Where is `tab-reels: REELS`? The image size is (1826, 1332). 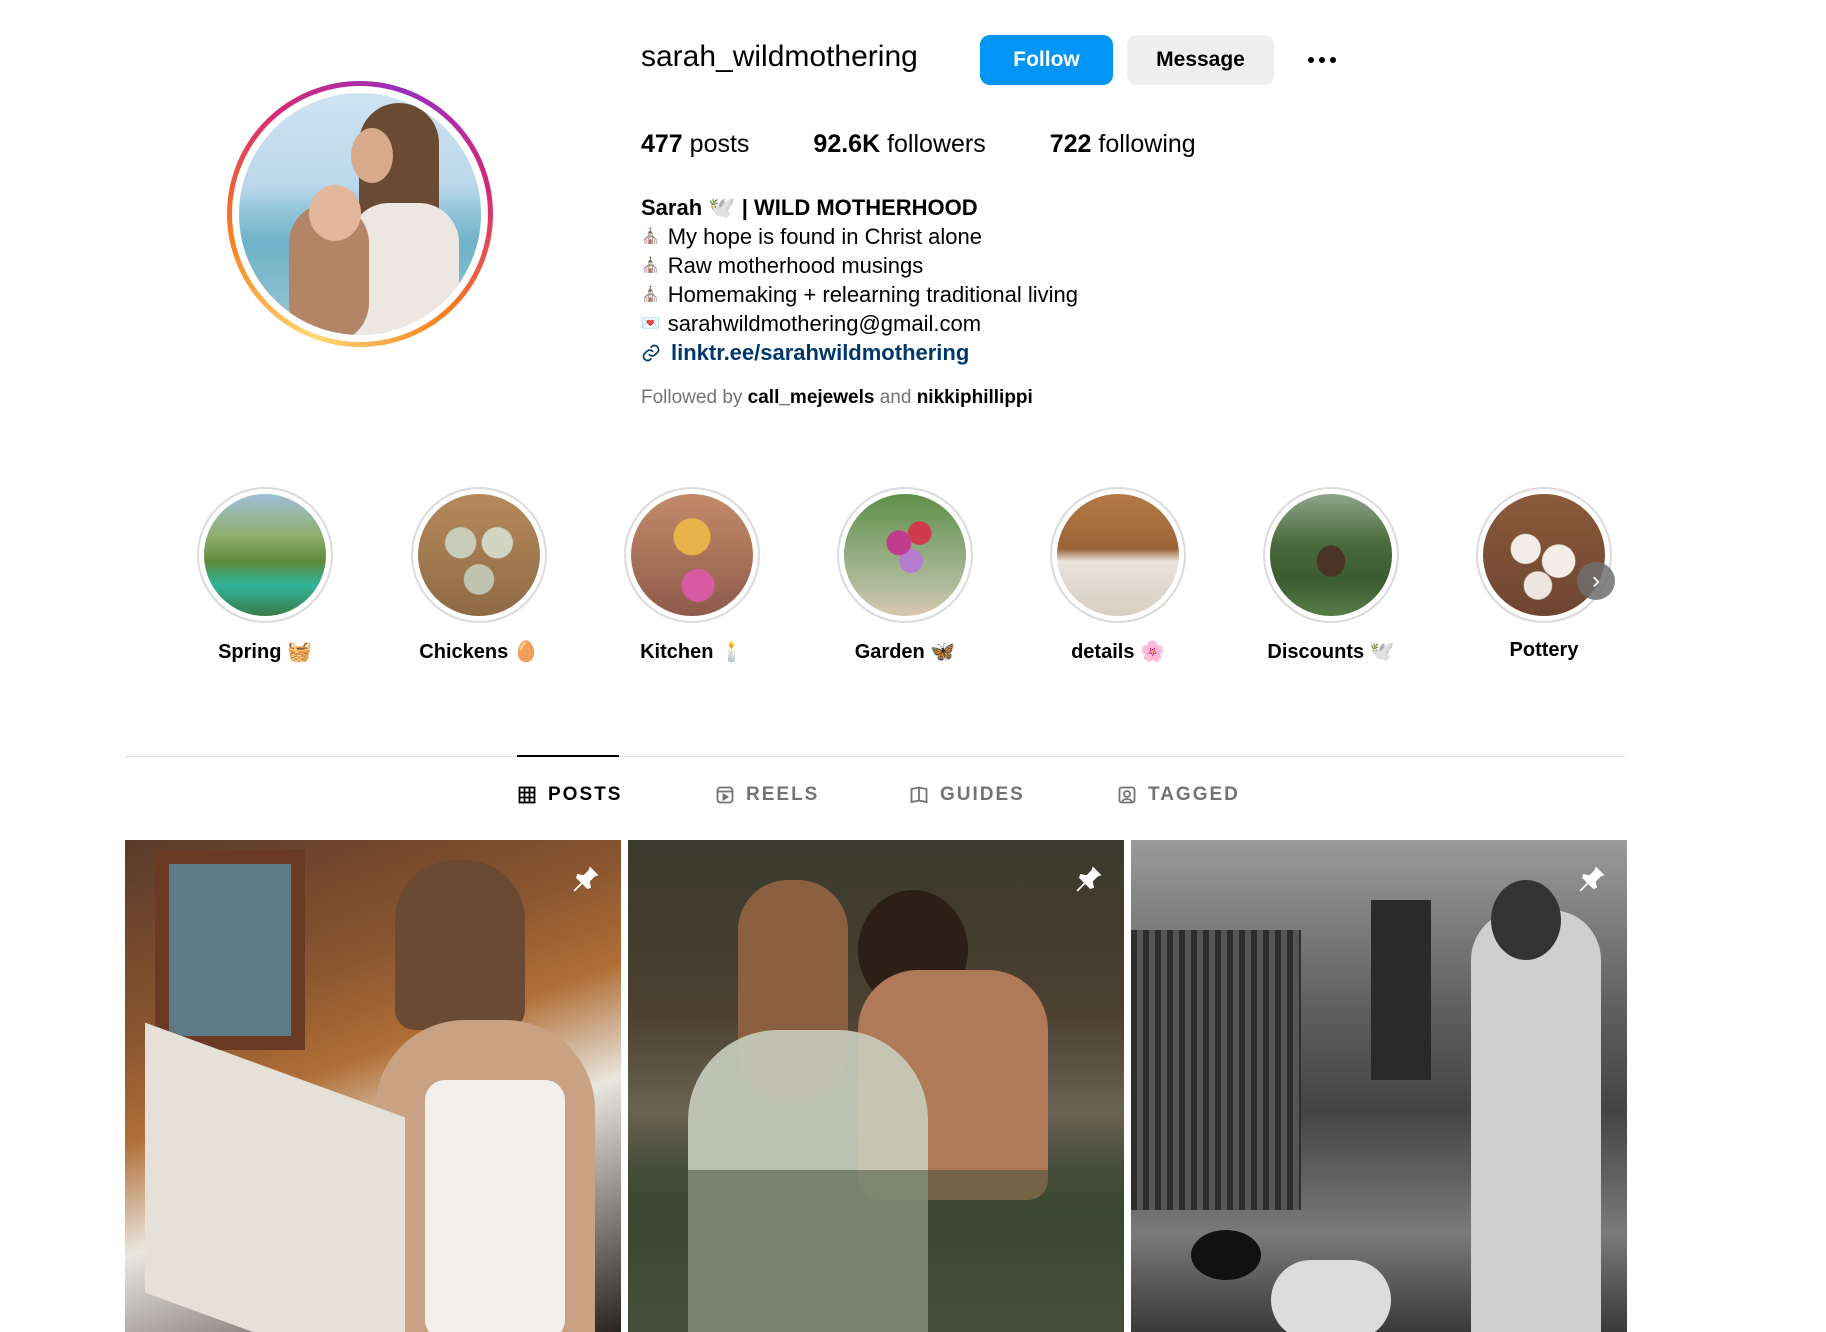 tab-reels: REELS is located at coordinates (767, 795).